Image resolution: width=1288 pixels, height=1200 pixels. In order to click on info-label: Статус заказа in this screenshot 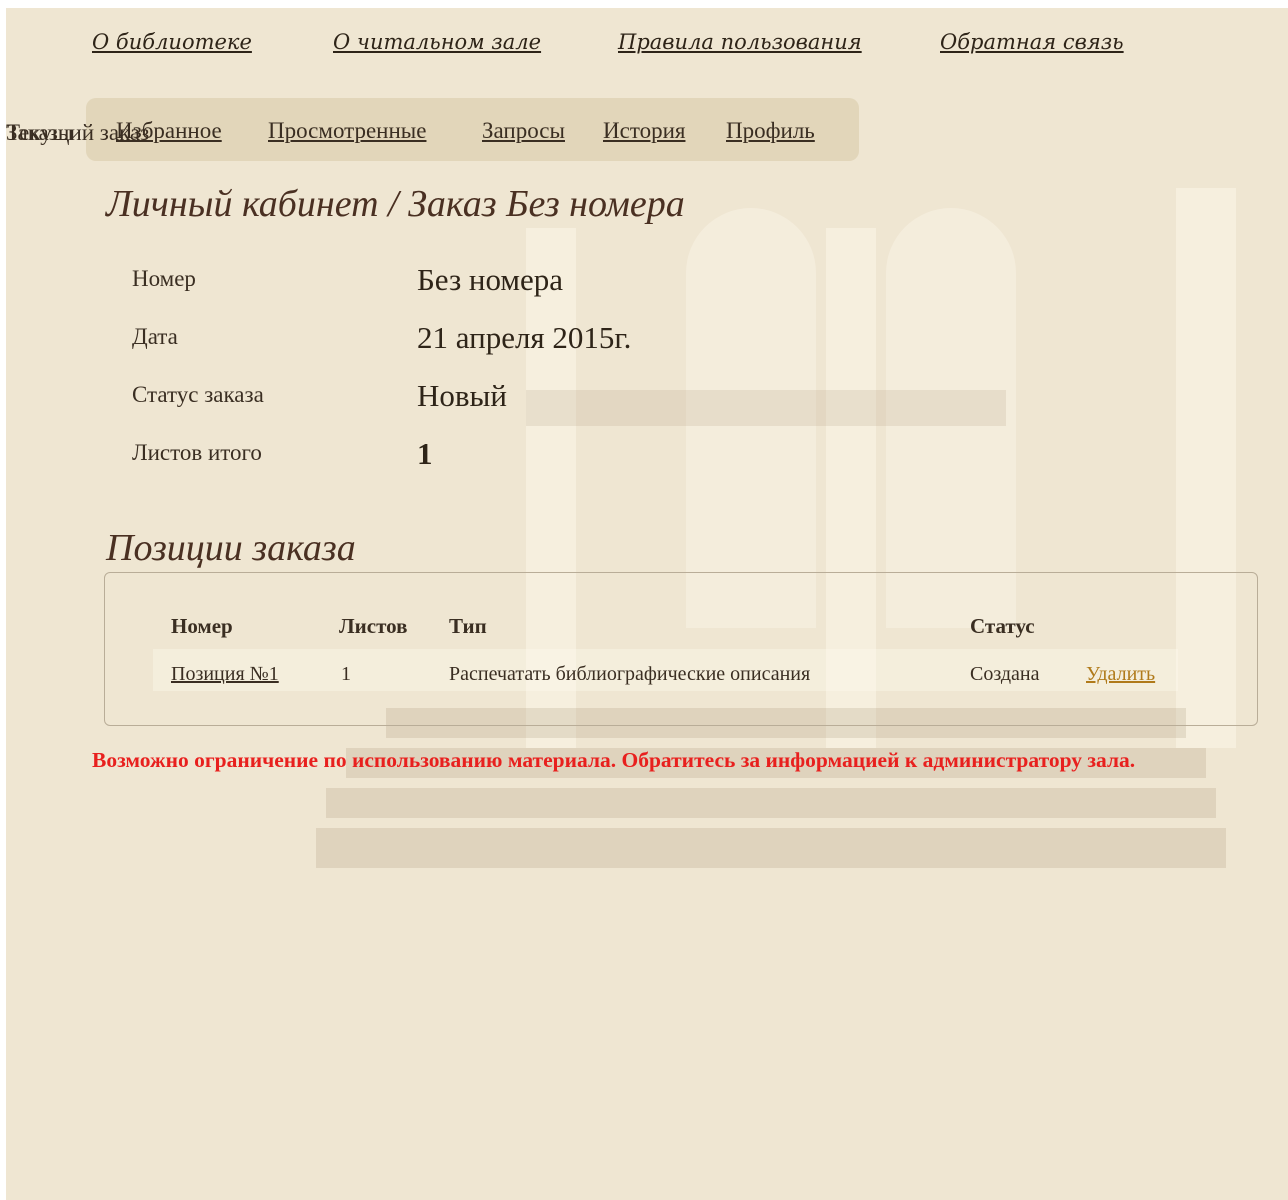, I will do `click(198, 394)`.